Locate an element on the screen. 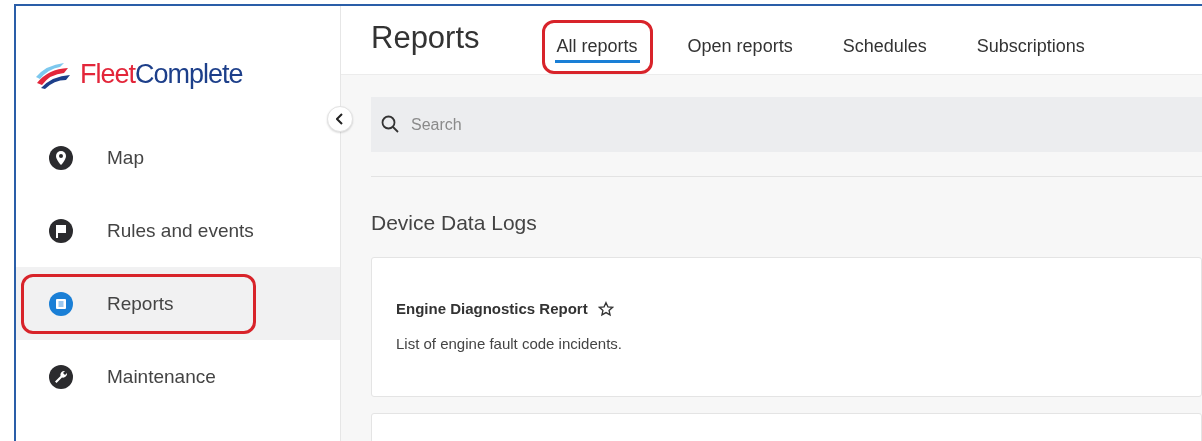  collapse-button is located at coordinates (340, 119).